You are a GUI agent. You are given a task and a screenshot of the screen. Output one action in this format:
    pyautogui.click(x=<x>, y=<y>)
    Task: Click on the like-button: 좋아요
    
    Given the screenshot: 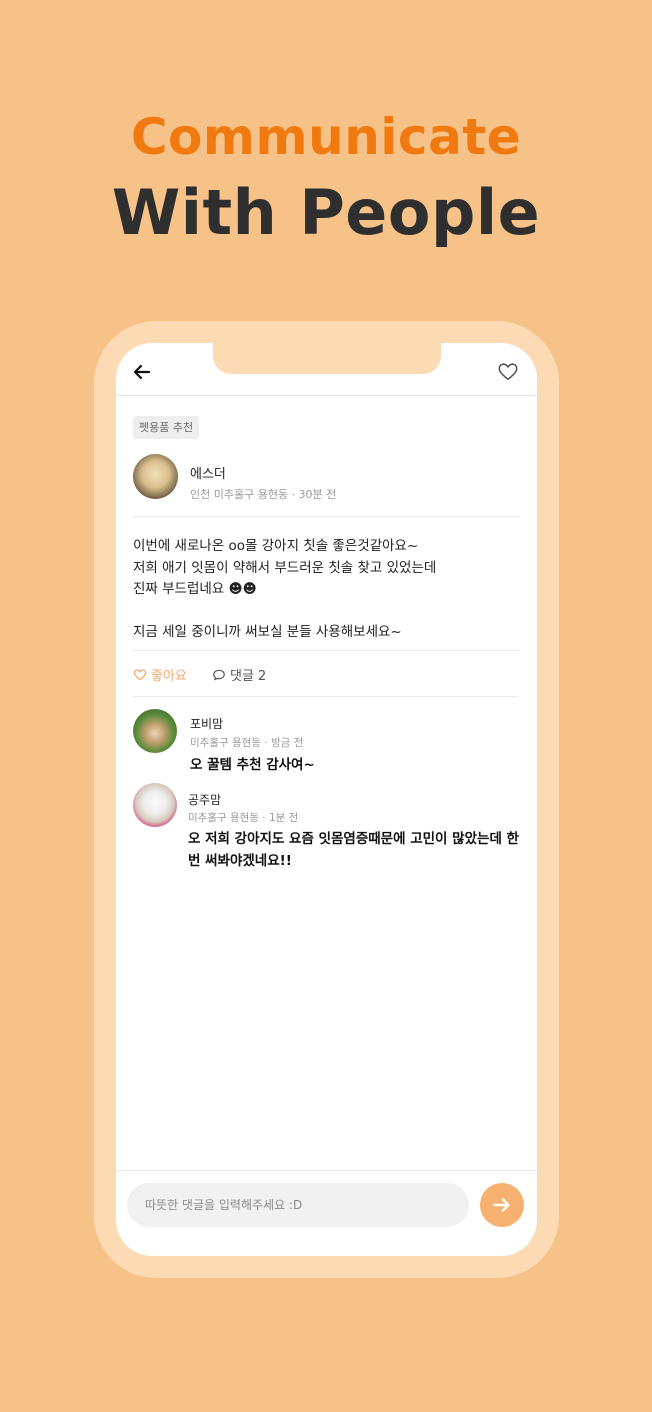 What is the action you would take?
    pyautogui.click(x=160, y=674)
    